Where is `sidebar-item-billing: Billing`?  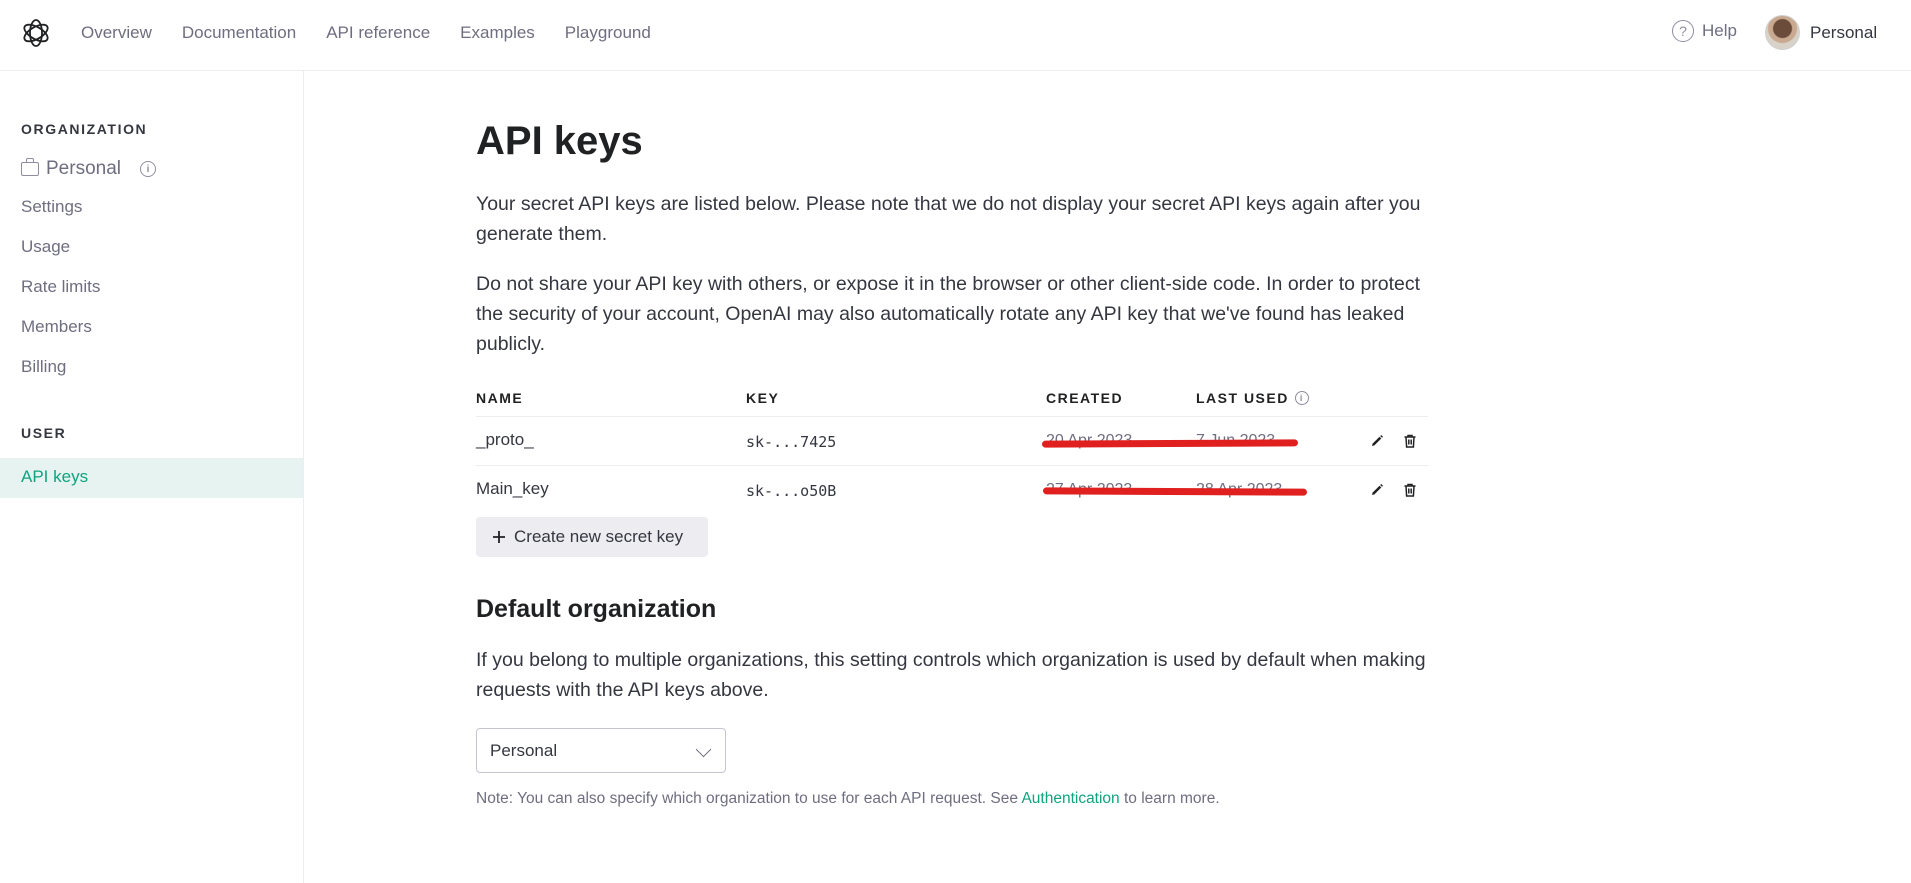 sidebar-item-billing: Billing is located at coordinates (43, 367).